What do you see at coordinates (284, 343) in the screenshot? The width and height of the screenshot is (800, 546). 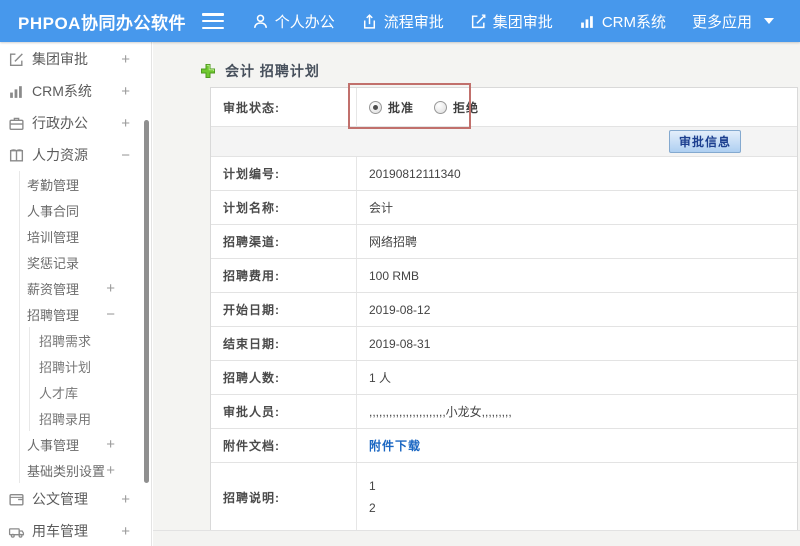 I see `field-label: 结束日期:` at bounding box center [284, 343].